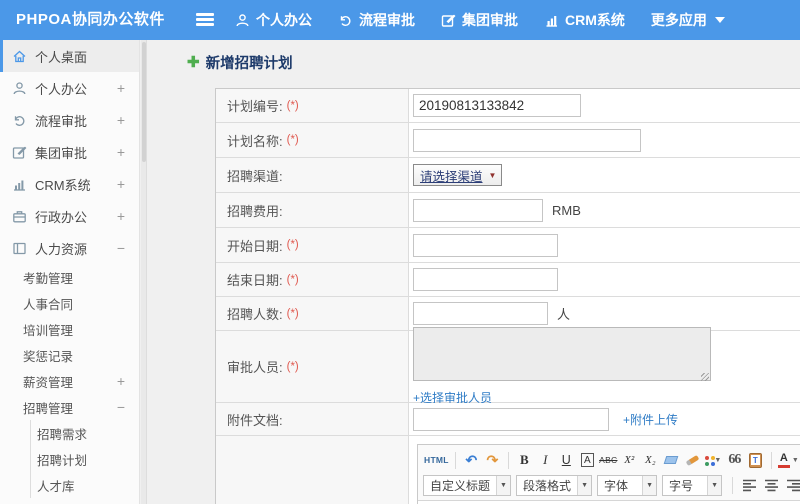  What do you see at coordinates (69, 277) in the screenshot?
I see `sidebar-item-attendance: 考勤管理` at bounding box center [69, 277].